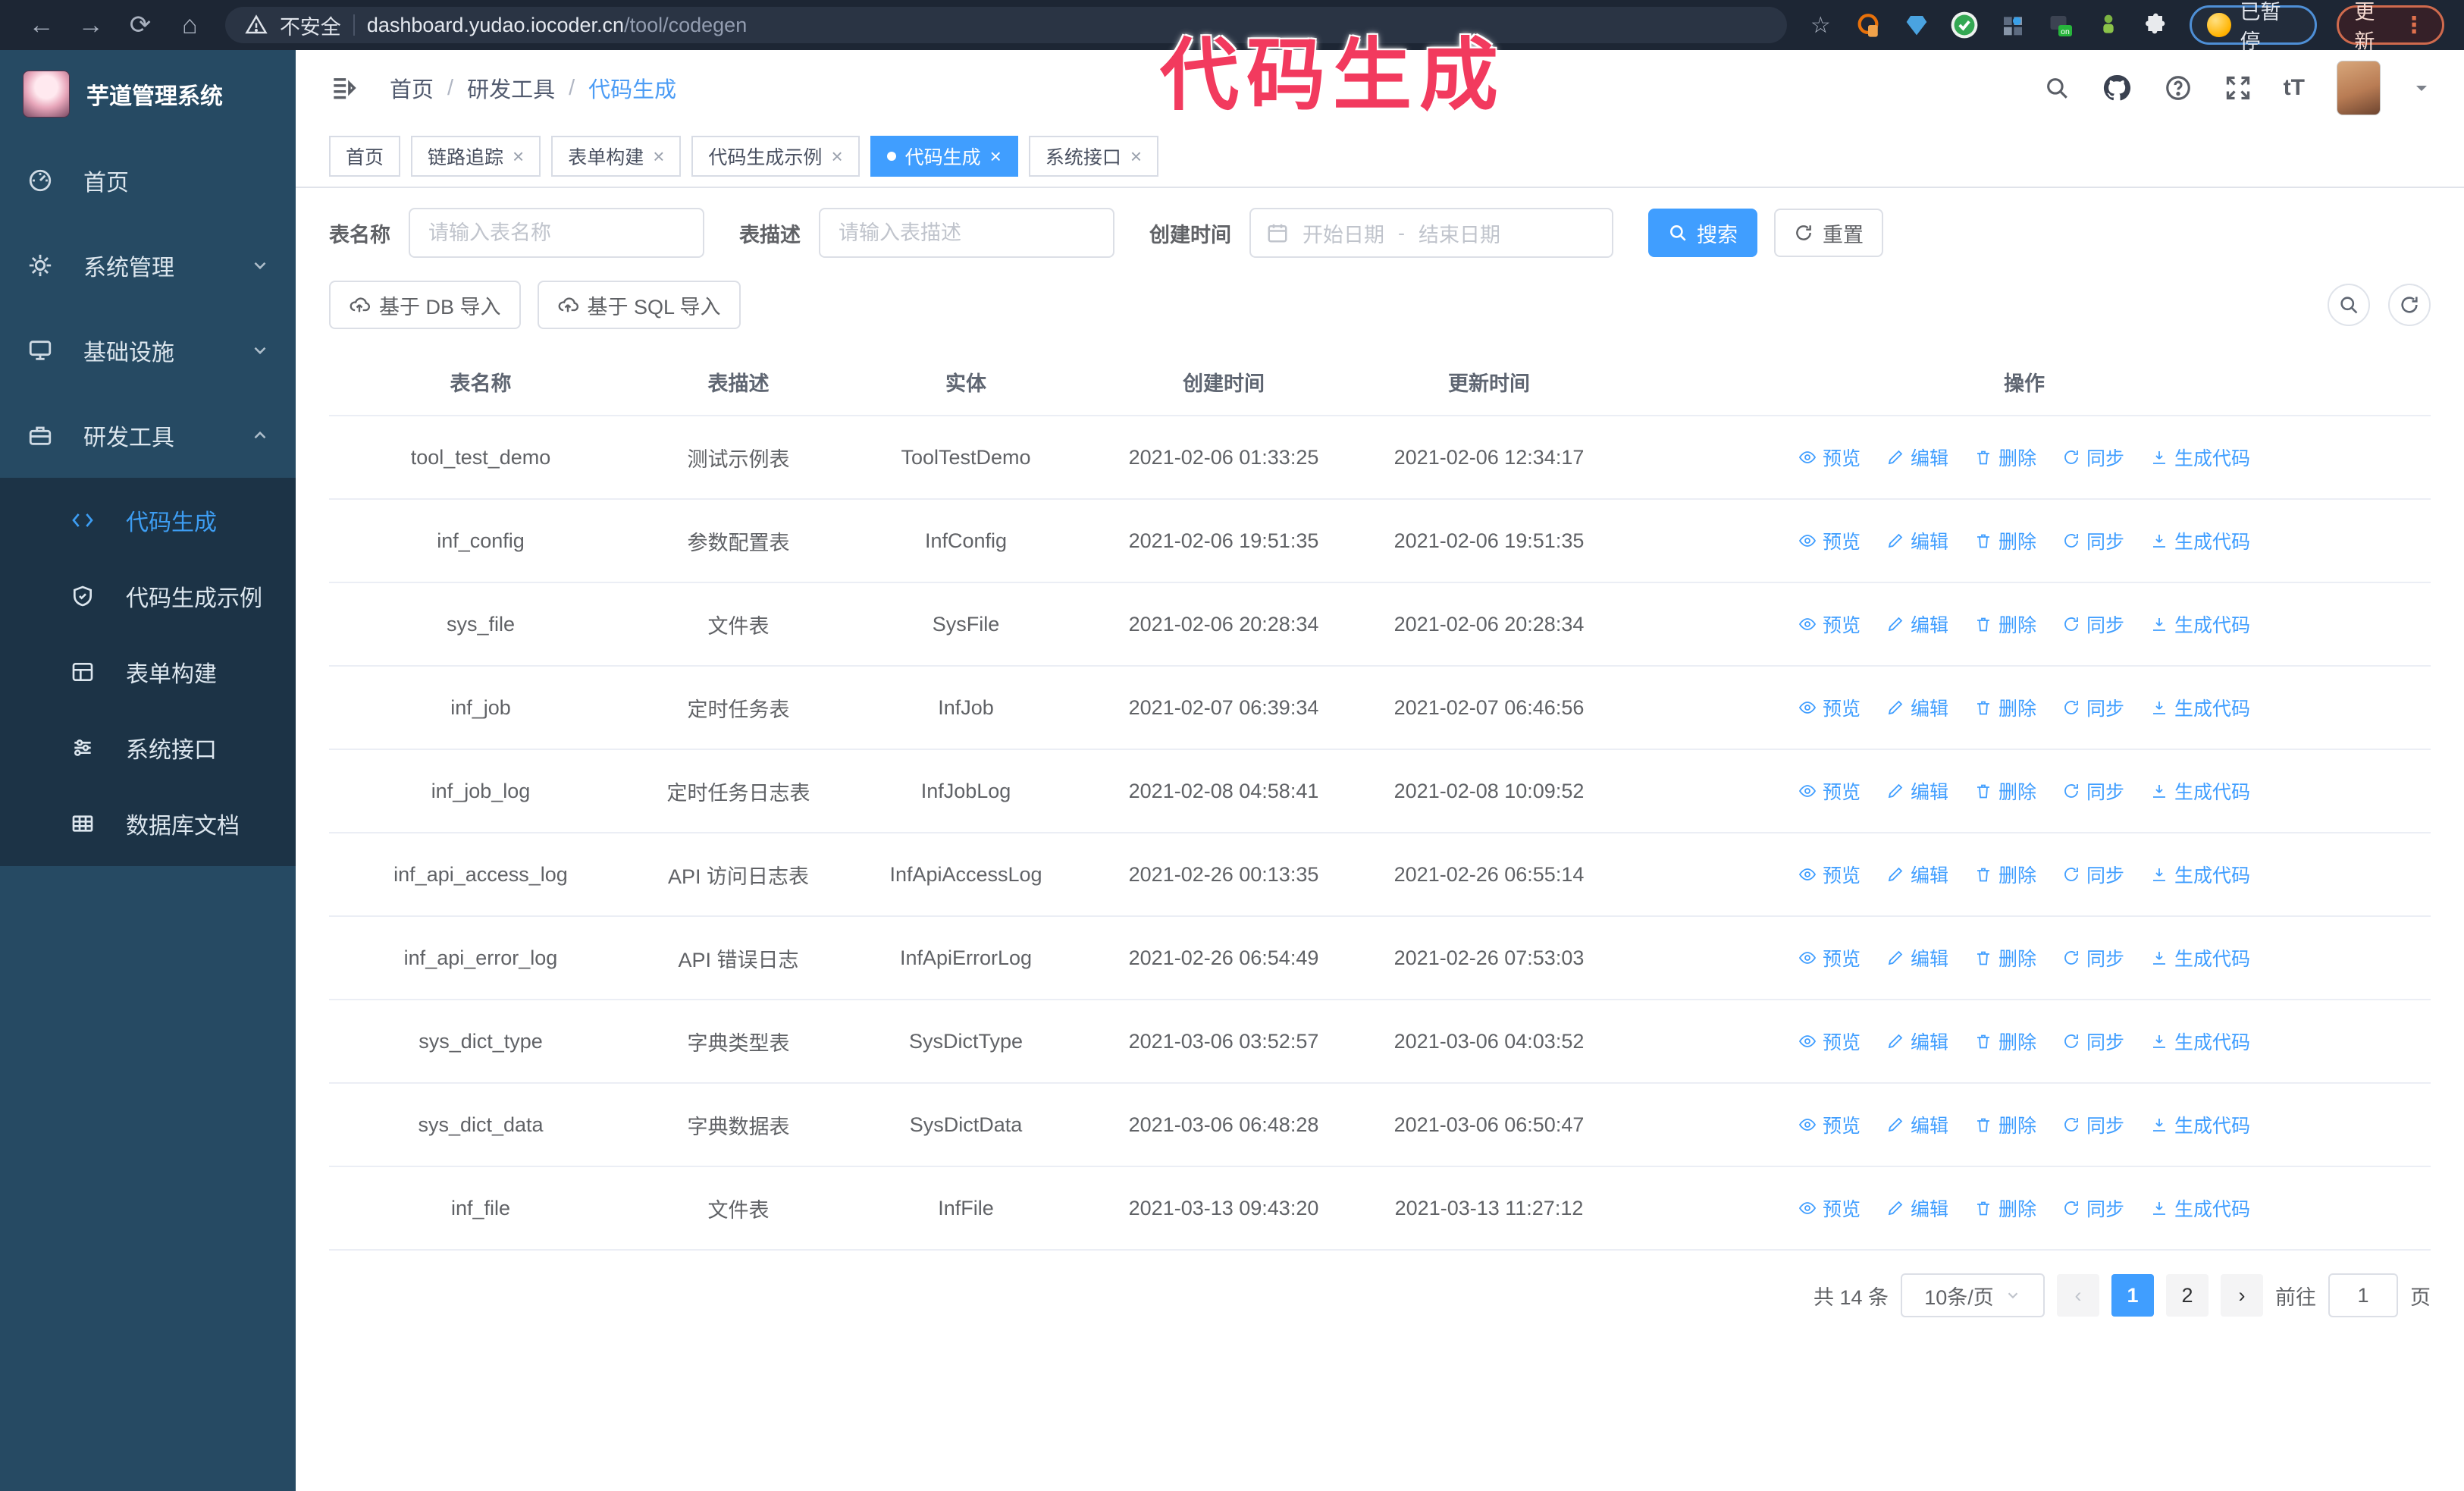 The image size is (2464, 1491). I want to click on home-icon: ⌂, so click(190, 25).